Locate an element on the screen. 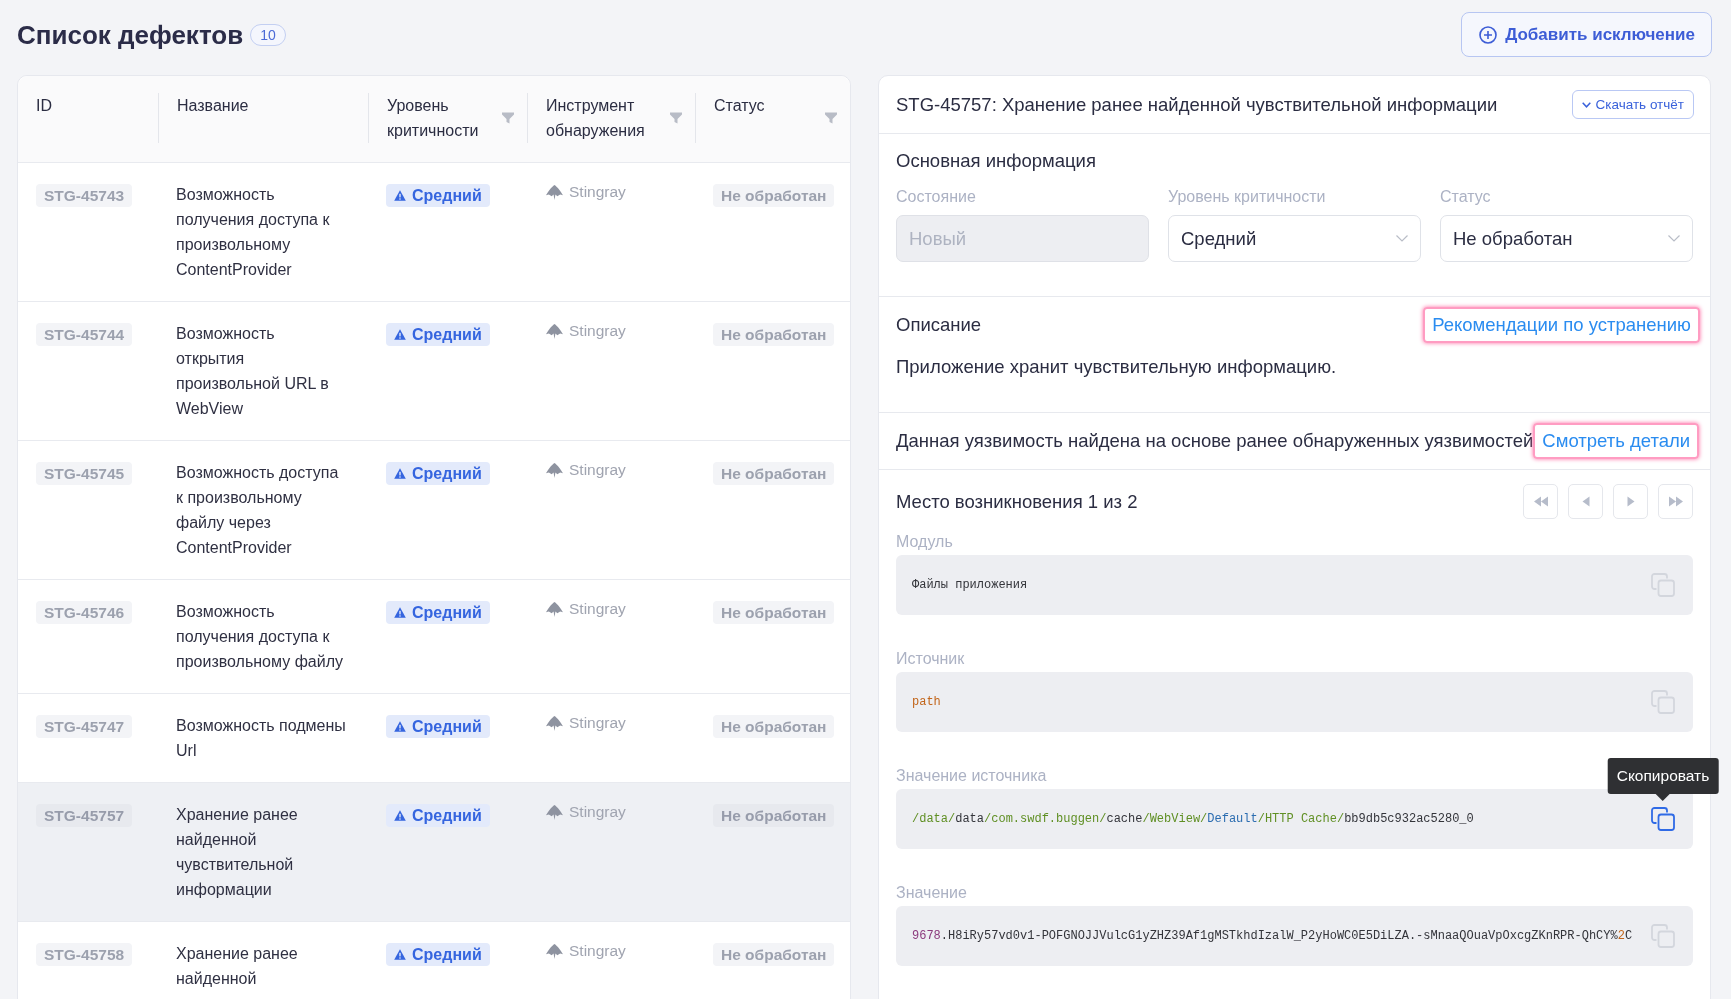 This screenshot has width=1731, height=999. id-badge: STG-45757 is located at coordinates (84, 815).